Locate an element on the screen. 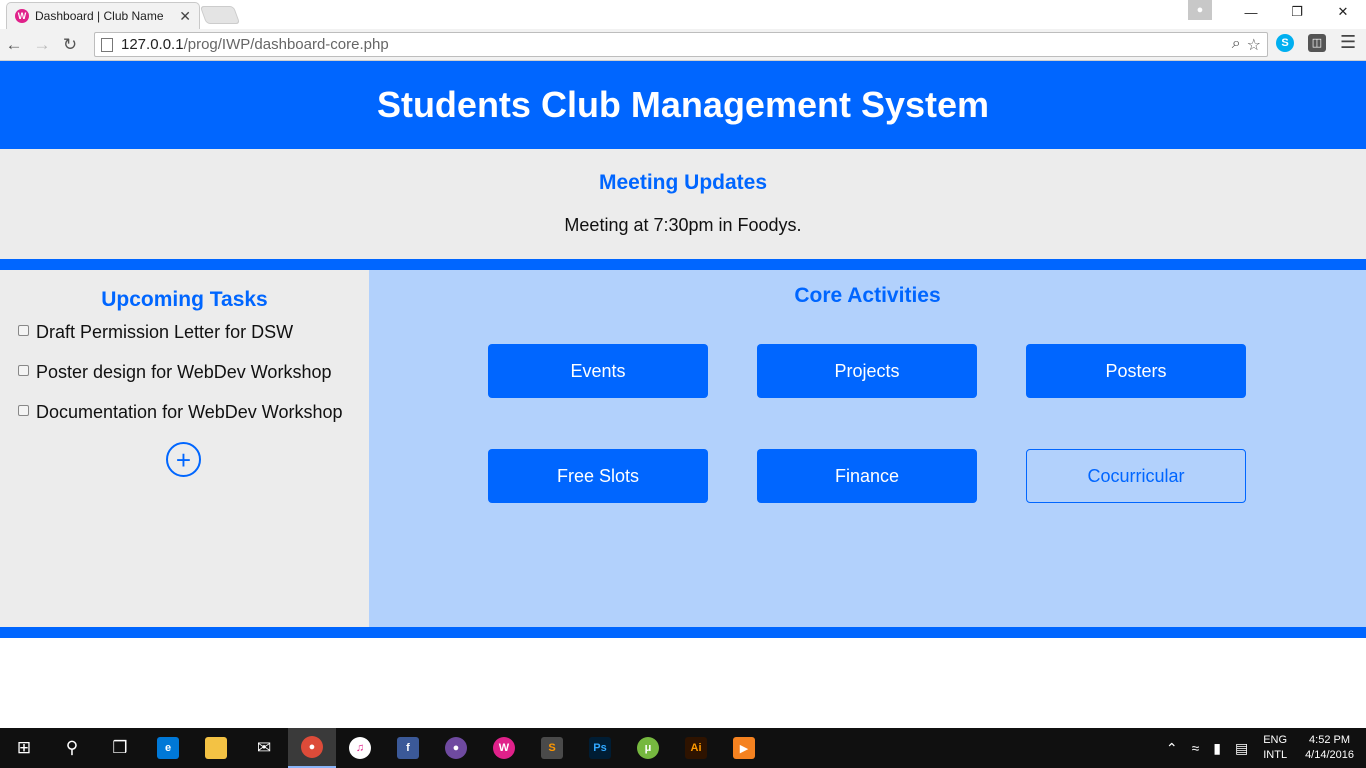 The height and width of the screenshot is (768, 1366). divider-bar is located at coordinates (683, 264).